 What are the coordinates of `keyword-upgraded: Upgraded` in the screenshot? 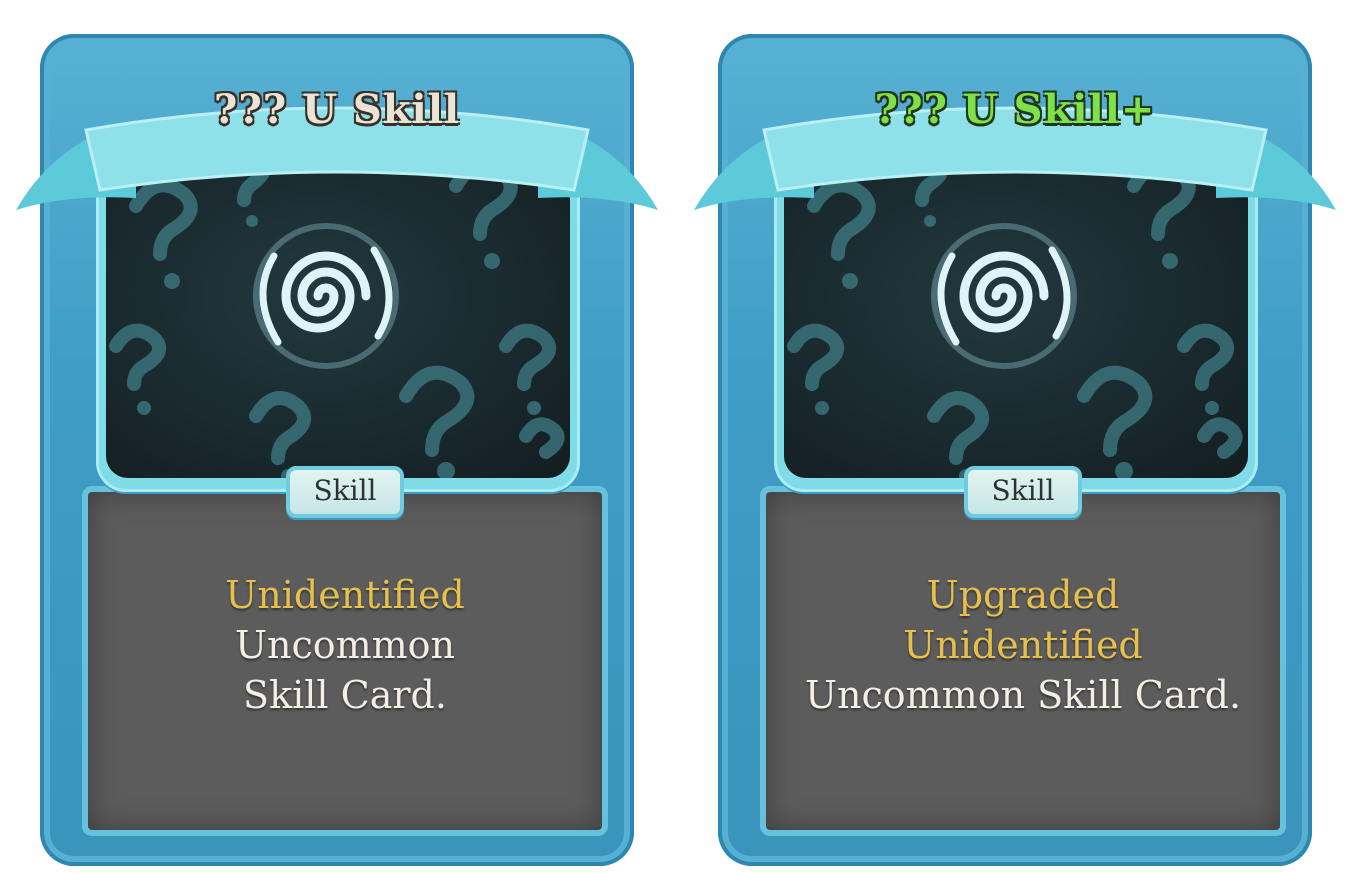 It's located at (1023, 595).